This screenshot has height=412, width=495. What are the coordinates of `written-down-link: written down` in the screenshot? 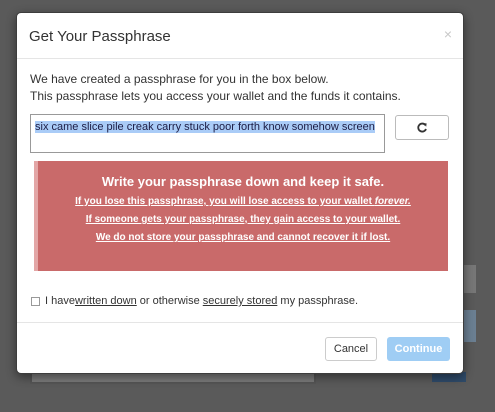 It's located at (106, 301).